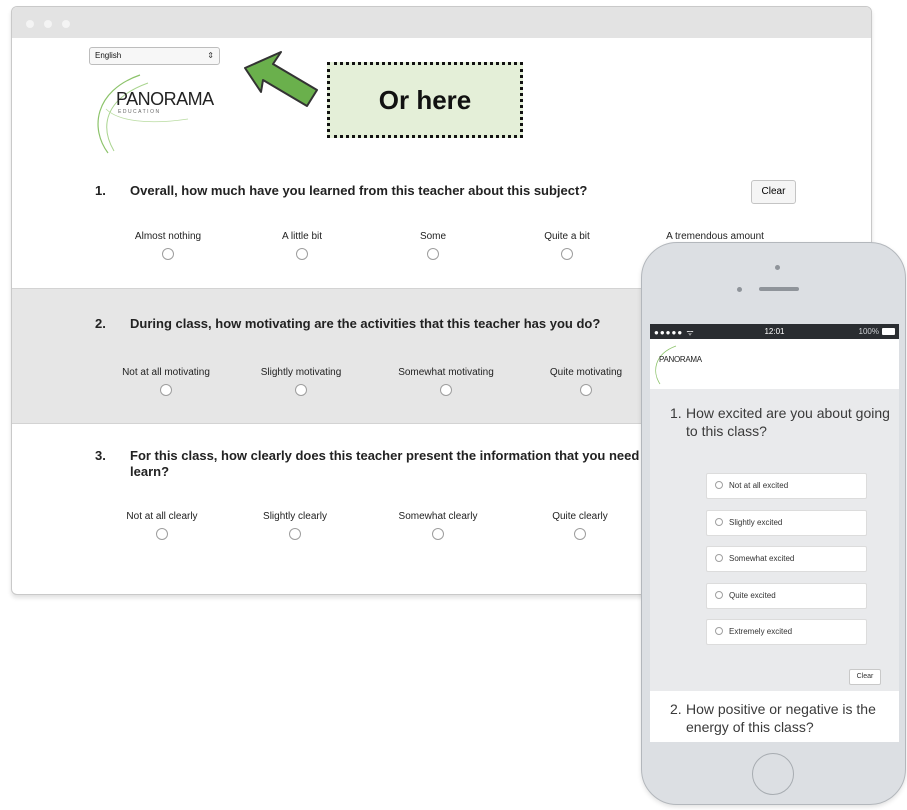 The height and width of the screenshot is (810, 907). What do you see at coordinates (168, 245) in the screenshot?
I see `option-almost-nothing: Almost nothing` at bounding box center [168, 245].